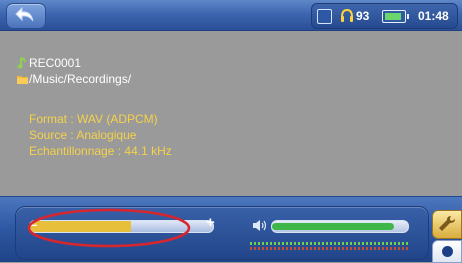 This screenshot has width=462, height=263. Describe the element at coordinates (210, 222) in the screenshot. I see `gain-increase-button: +` at that location.